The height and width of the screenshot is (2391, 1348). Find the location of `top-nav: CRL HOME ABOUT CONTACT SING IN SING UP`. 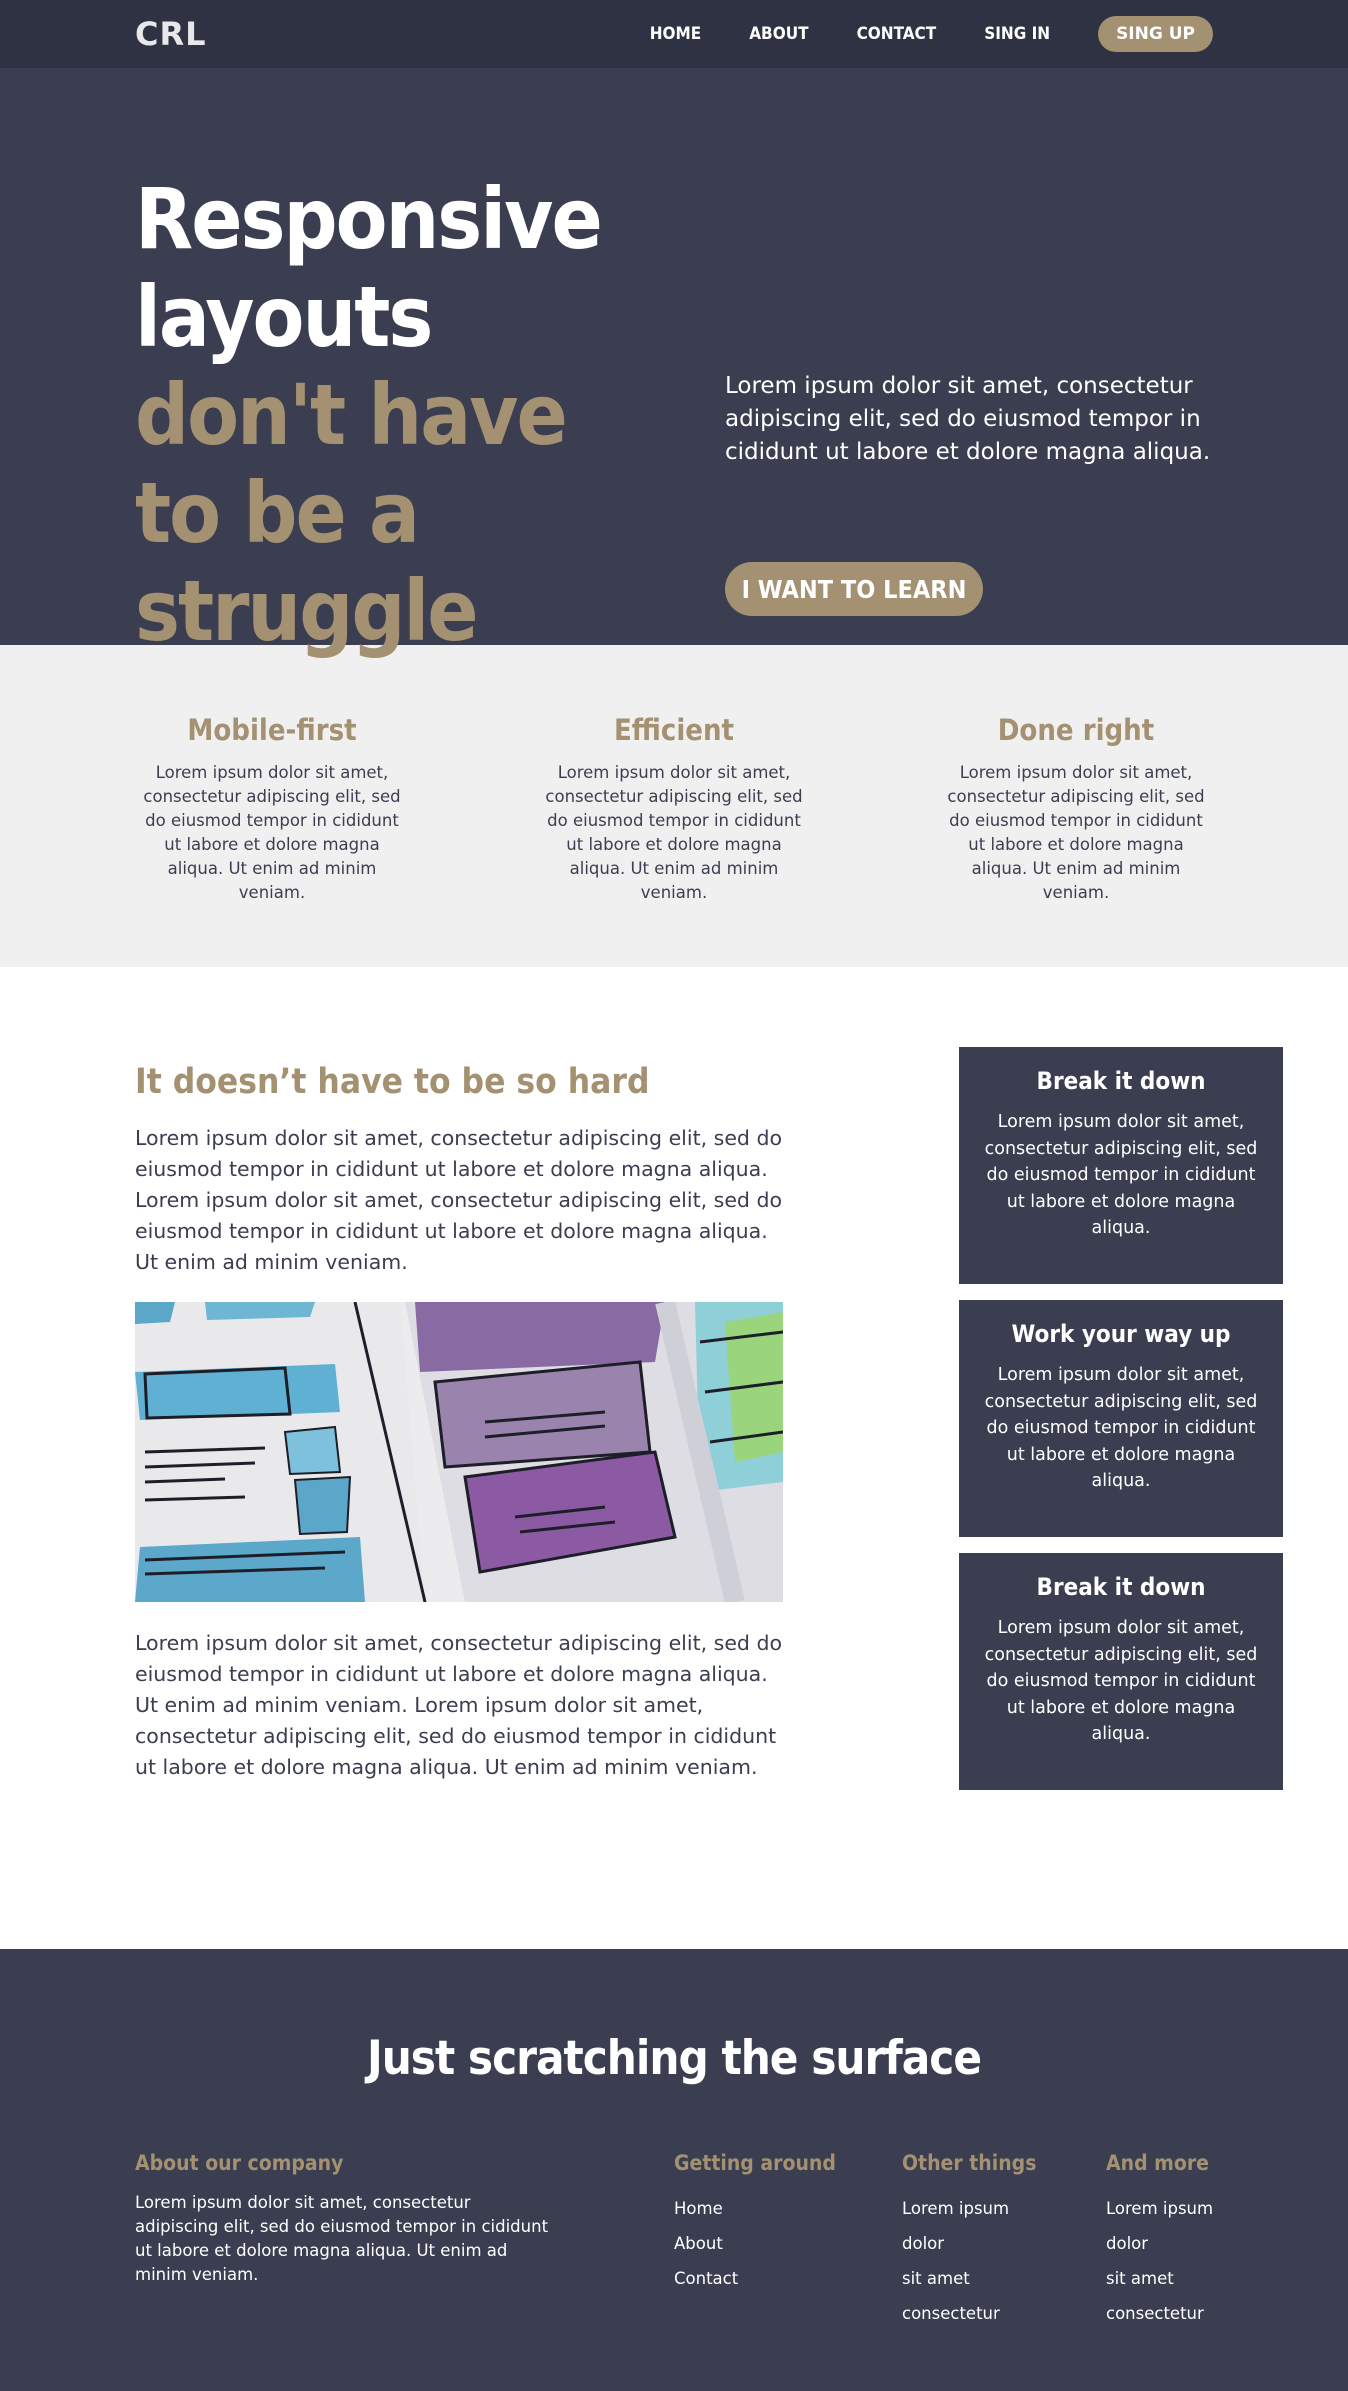

top-nav: CRL HOME ABOUT CONTACT SING IN SING UP is located at coordinates (674, 34).